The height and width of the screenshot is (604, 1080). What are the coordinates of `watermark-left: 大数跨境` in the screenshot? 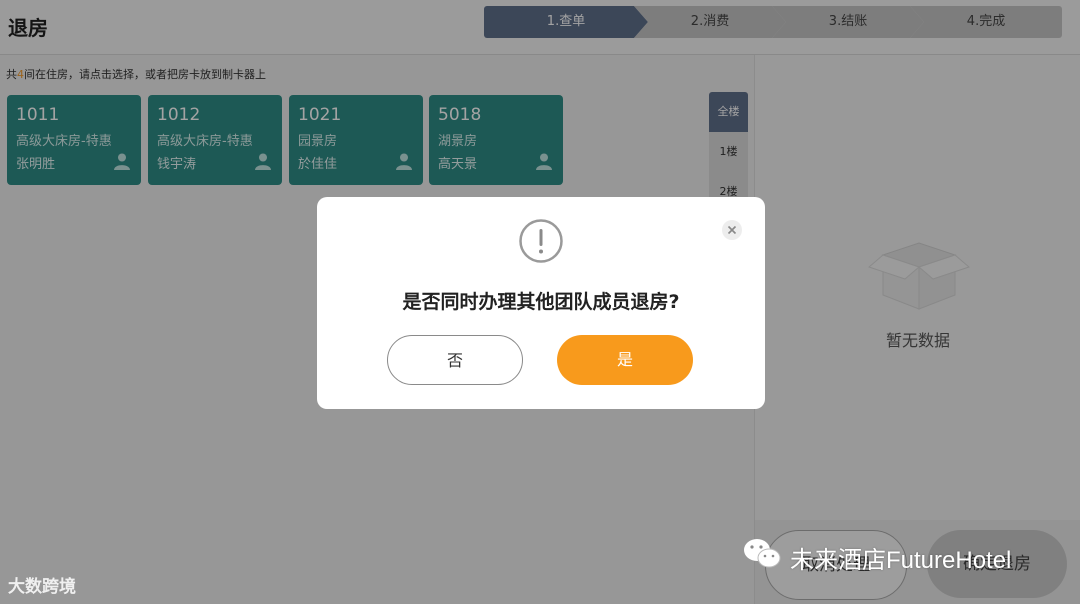 It's located at (42, 587).